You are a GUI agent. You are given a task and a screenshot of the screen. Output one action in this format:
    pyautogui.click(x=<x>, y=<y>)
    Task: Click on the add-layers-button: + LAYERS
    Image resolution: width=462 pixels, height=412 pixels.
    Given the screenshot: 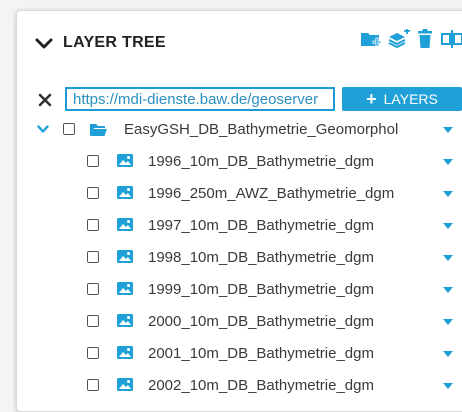 What is the action you would take?
    pyautogui.click(x=402, y=99)
    